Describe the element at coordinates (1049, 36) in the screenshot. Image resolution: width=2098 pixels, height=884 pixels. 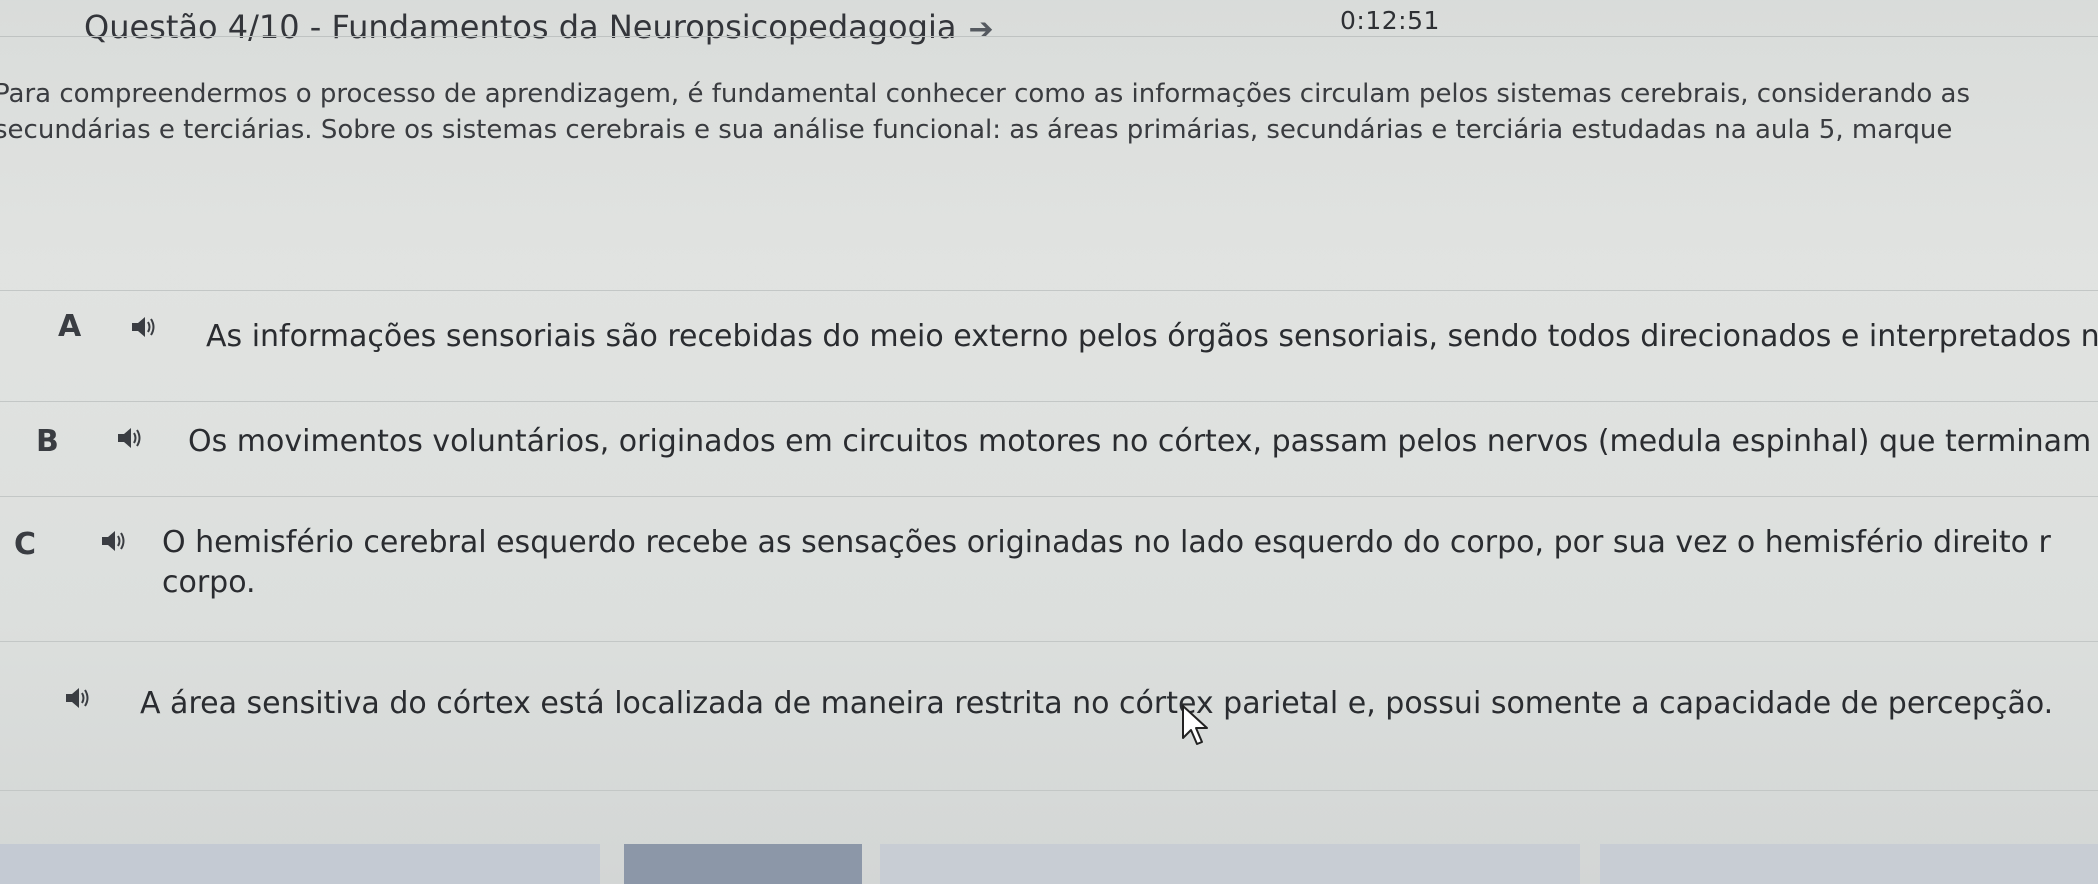
I see `header-divider` at that location.